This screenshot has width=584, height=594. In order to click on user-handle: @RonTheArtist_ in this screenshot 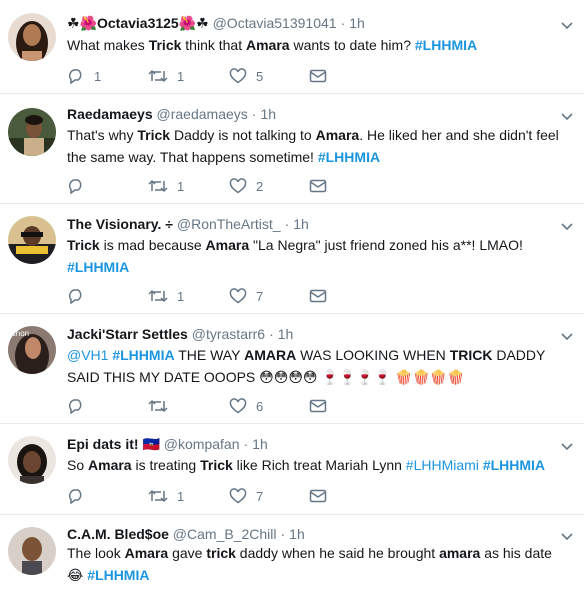, I will do `click(229, 224)`.